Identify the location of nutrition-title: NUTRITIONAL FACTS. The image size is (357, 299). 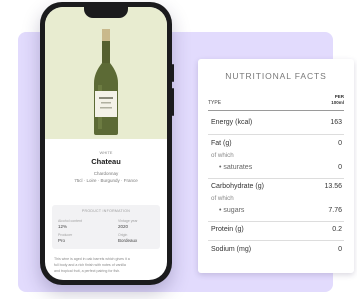
(276, 76).